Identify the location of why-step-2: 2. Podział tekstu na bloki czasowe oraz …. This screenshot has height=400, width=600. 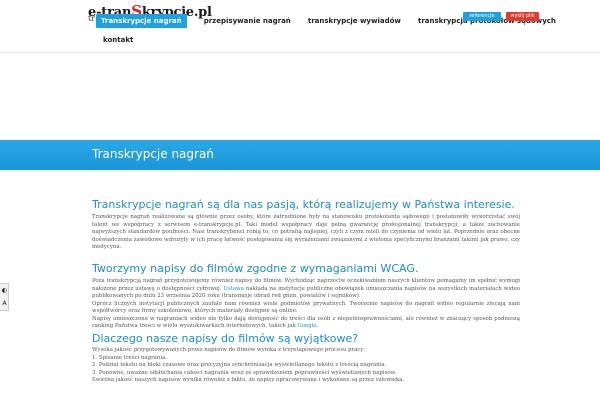
(239, 365).